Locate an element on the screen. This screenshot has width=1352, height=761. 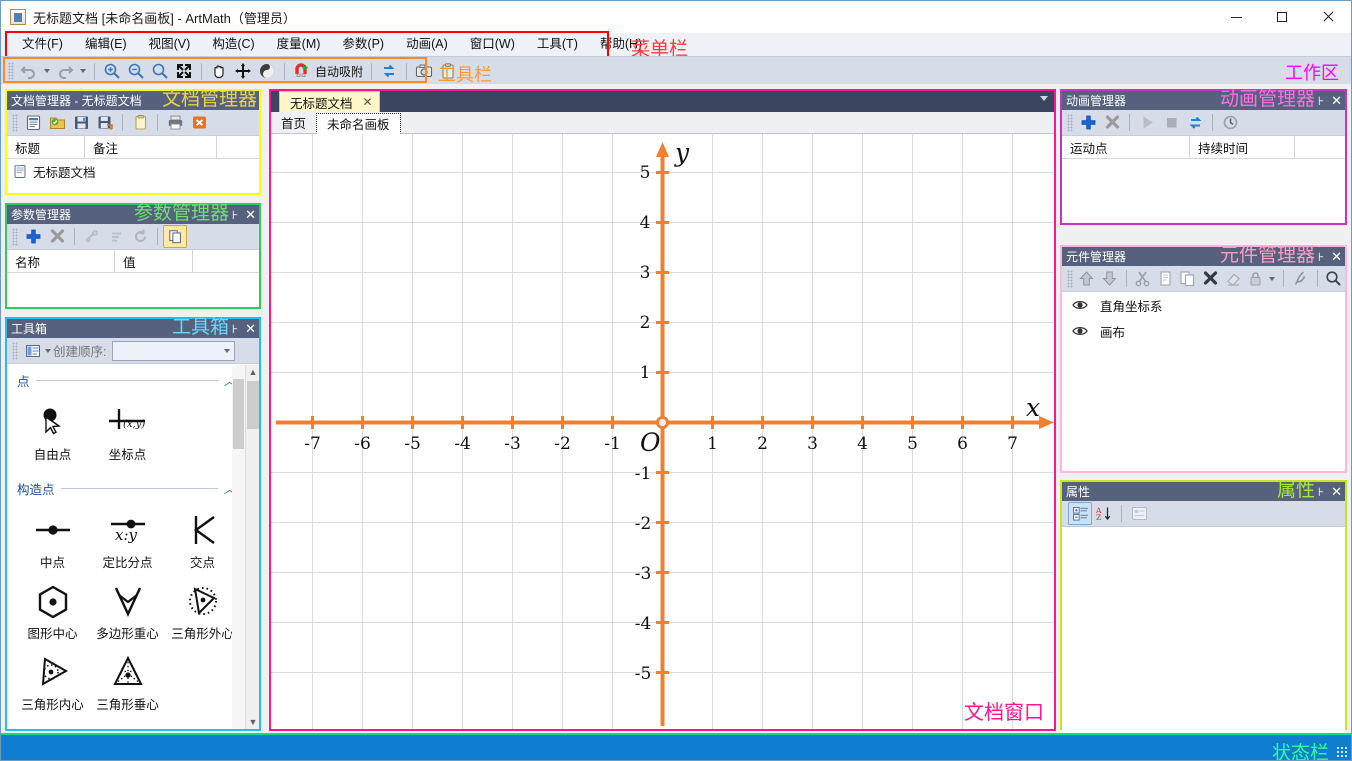
new-document-button is located at coordinates (33, 122).